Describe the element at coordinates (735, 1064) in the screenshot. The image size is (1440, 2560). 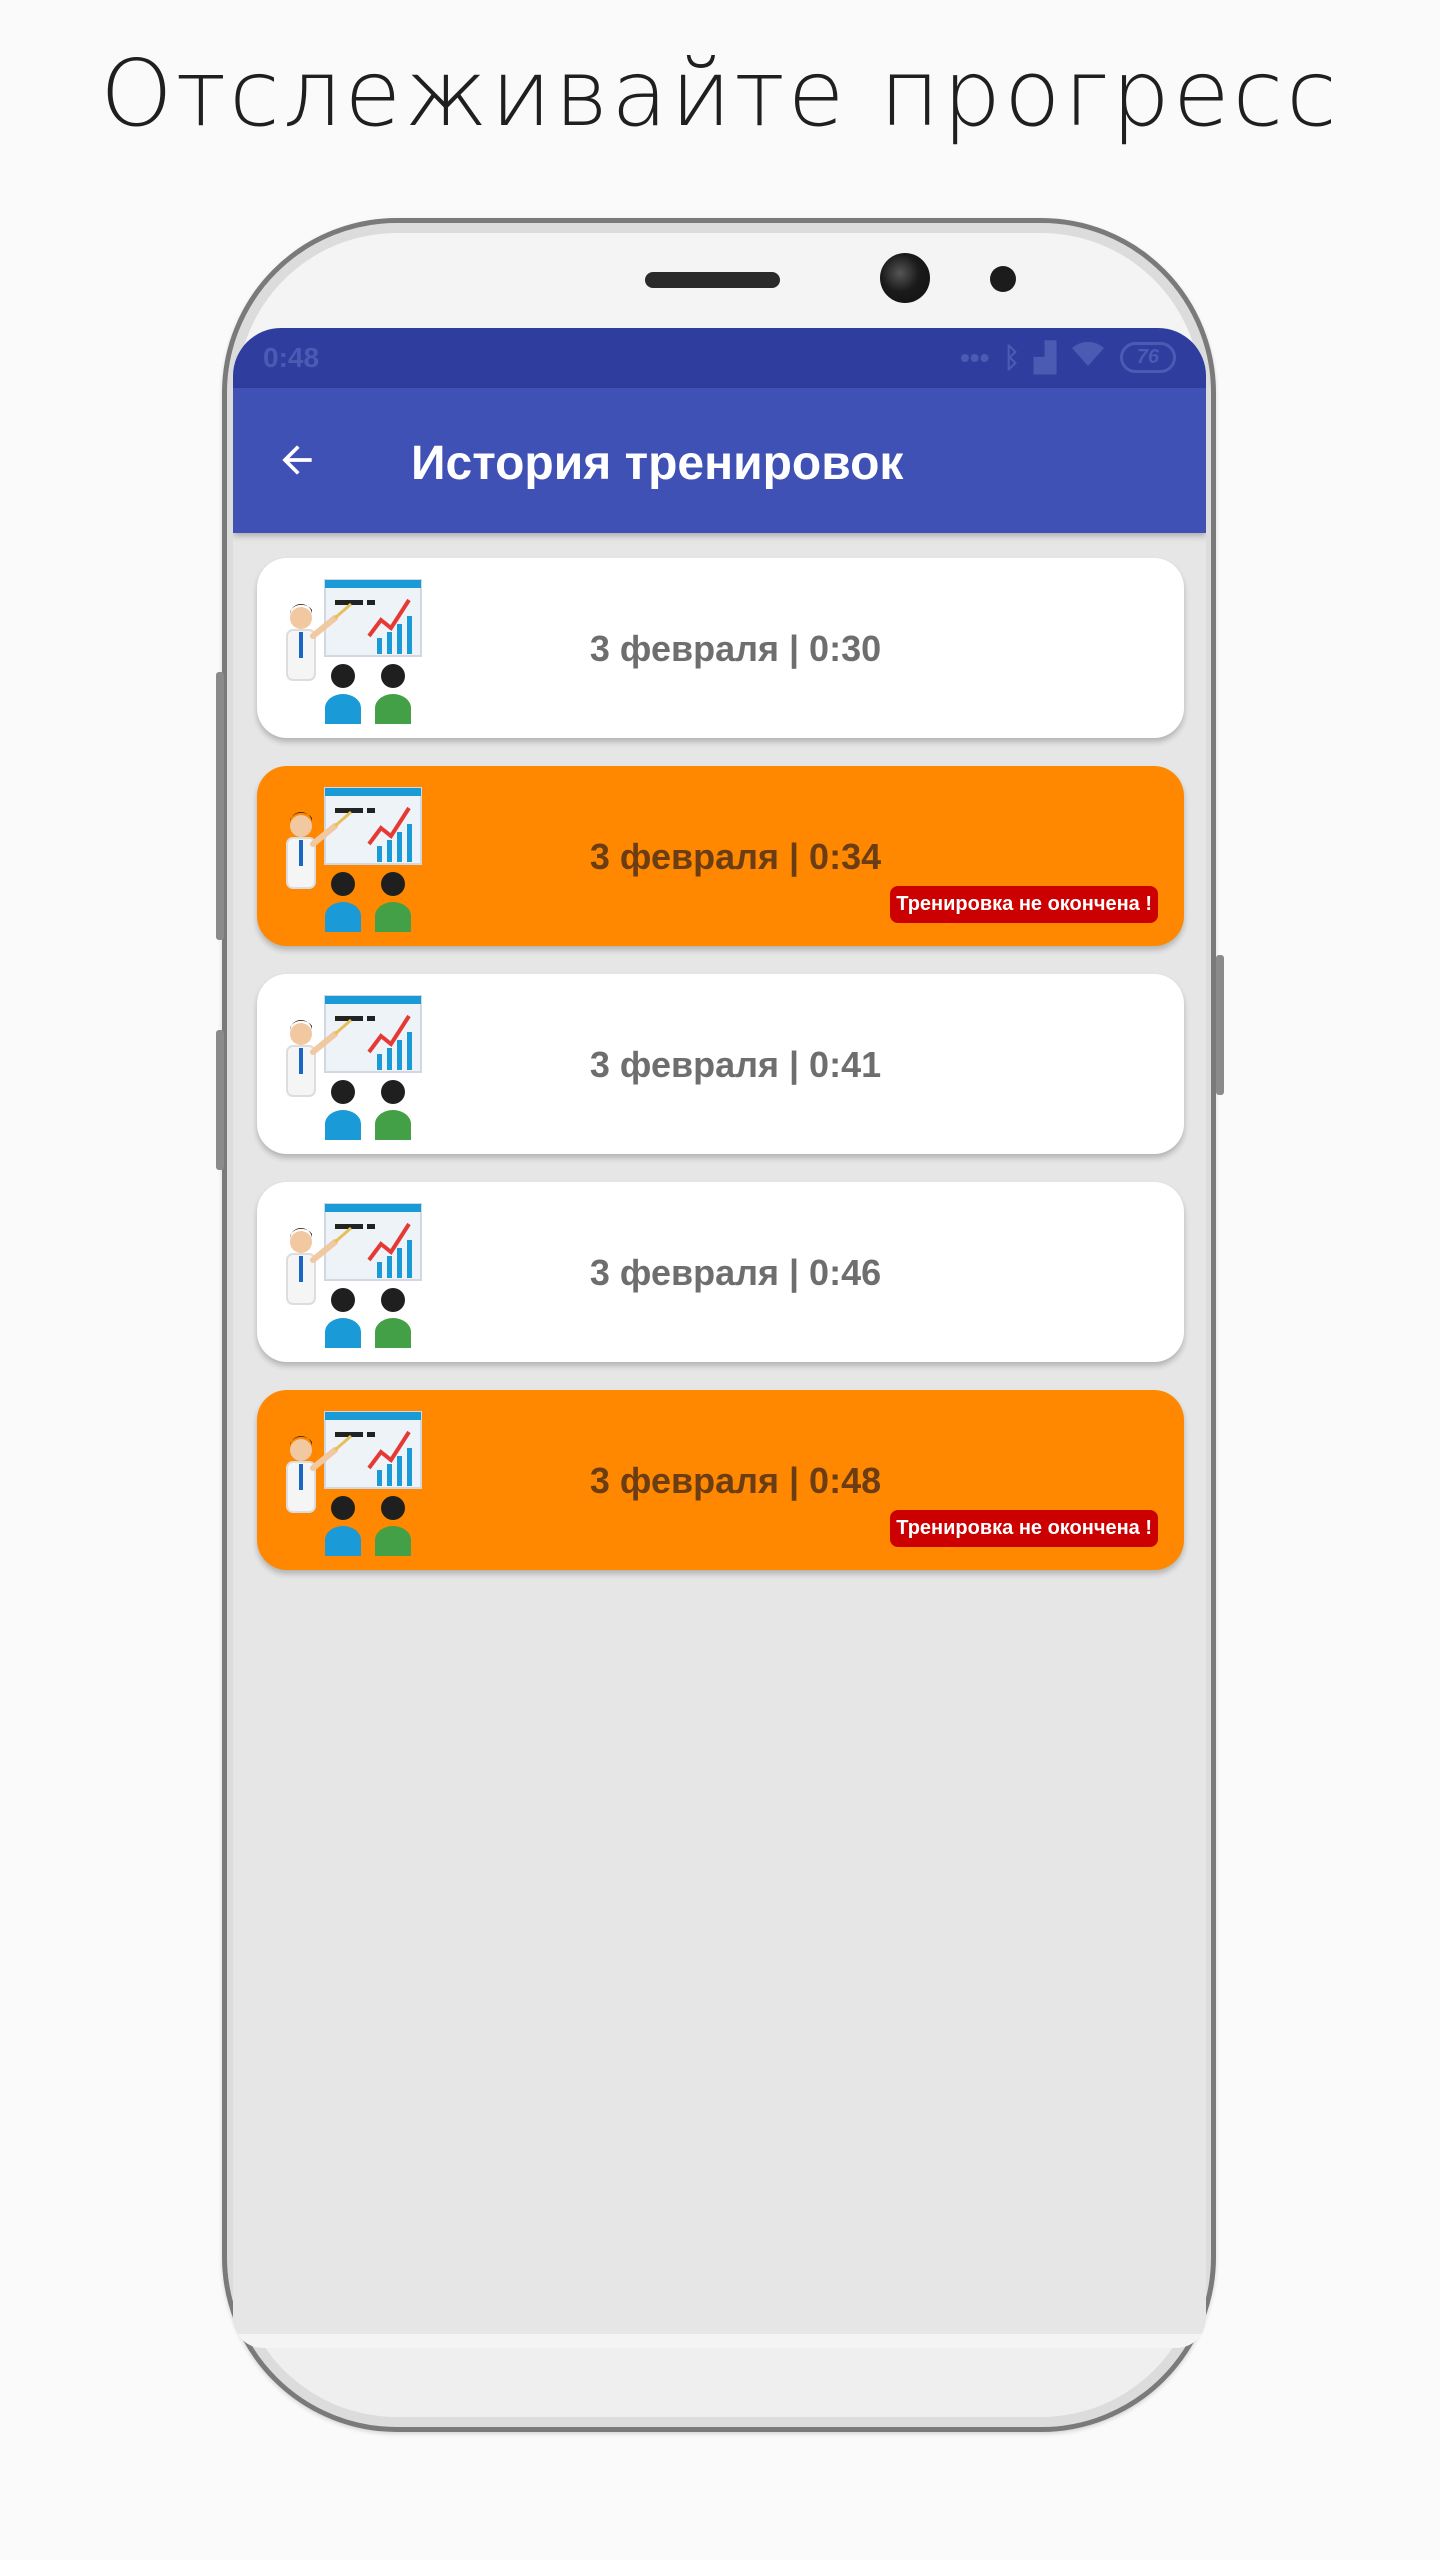
I see `workout-date-time: 3 февраля | 0:41` at that location.